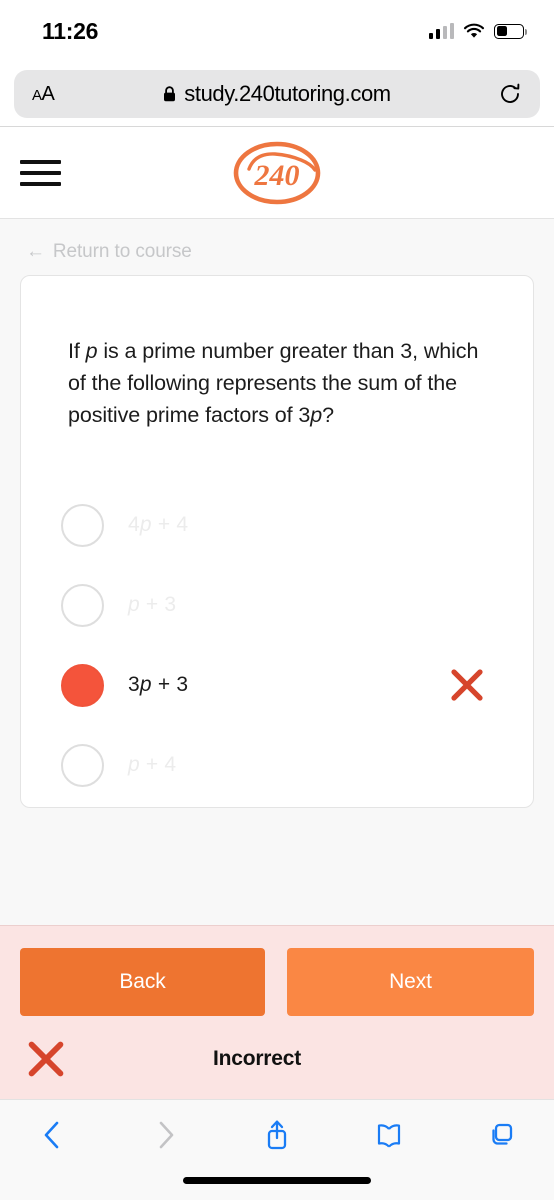 The image size is (554, 1200). I want to click on answer-option-1: 4p + 4, so click(277, 525).